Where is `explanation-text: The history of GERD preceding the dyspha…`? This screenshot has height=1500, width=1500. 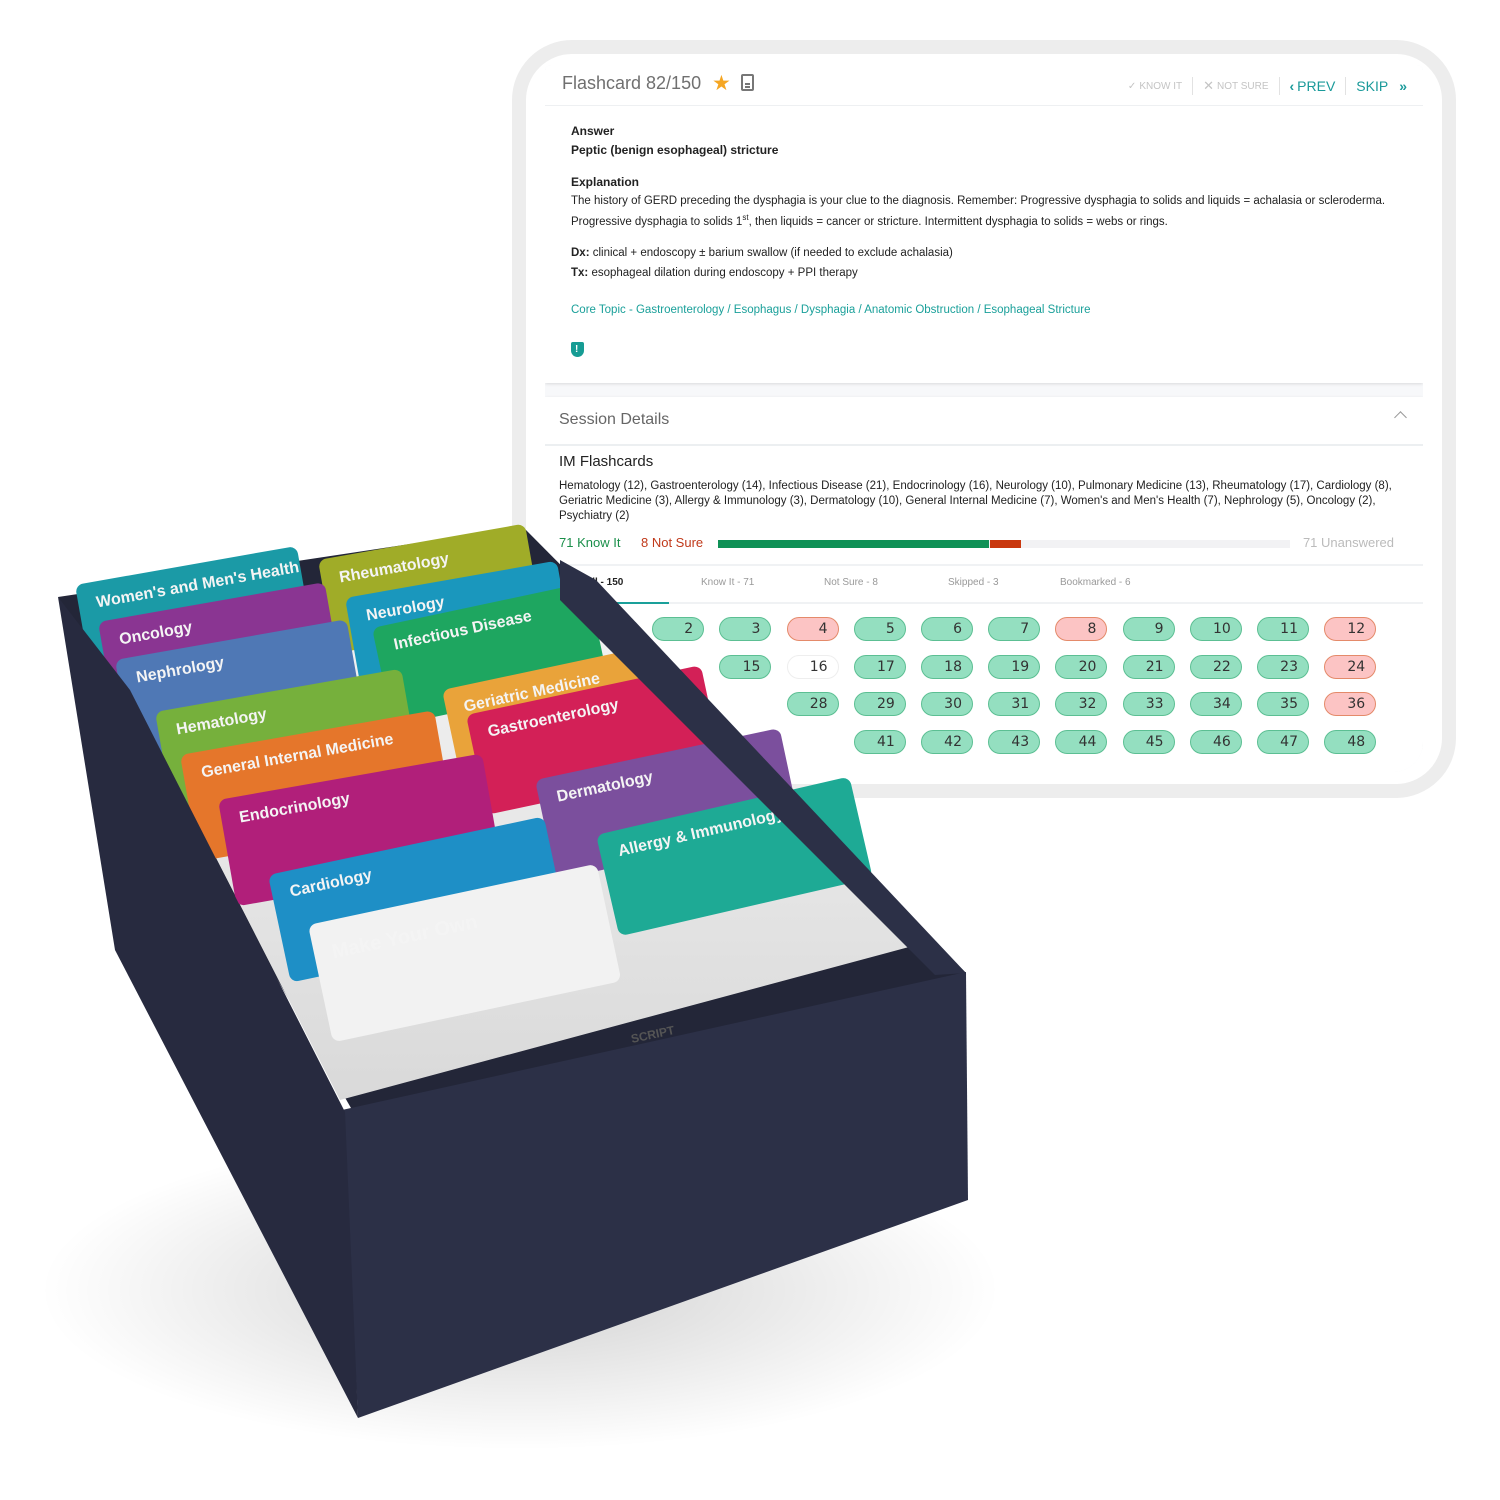
explanation-text: The history of GERD preceding the dyspha… is located at coordinates (978, 211).